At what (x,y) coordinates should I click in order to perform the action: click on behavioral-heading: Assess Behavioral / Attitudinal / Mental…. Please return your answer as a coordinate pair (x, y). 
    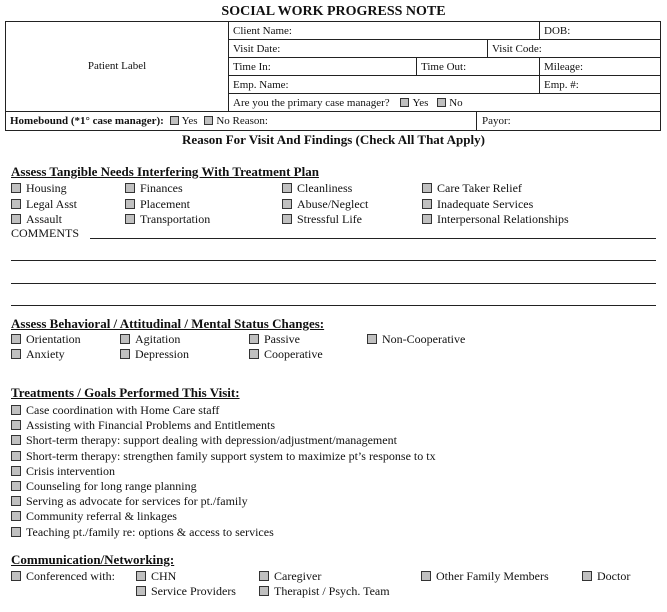
    Looking at the image, I should click on (168, 323).